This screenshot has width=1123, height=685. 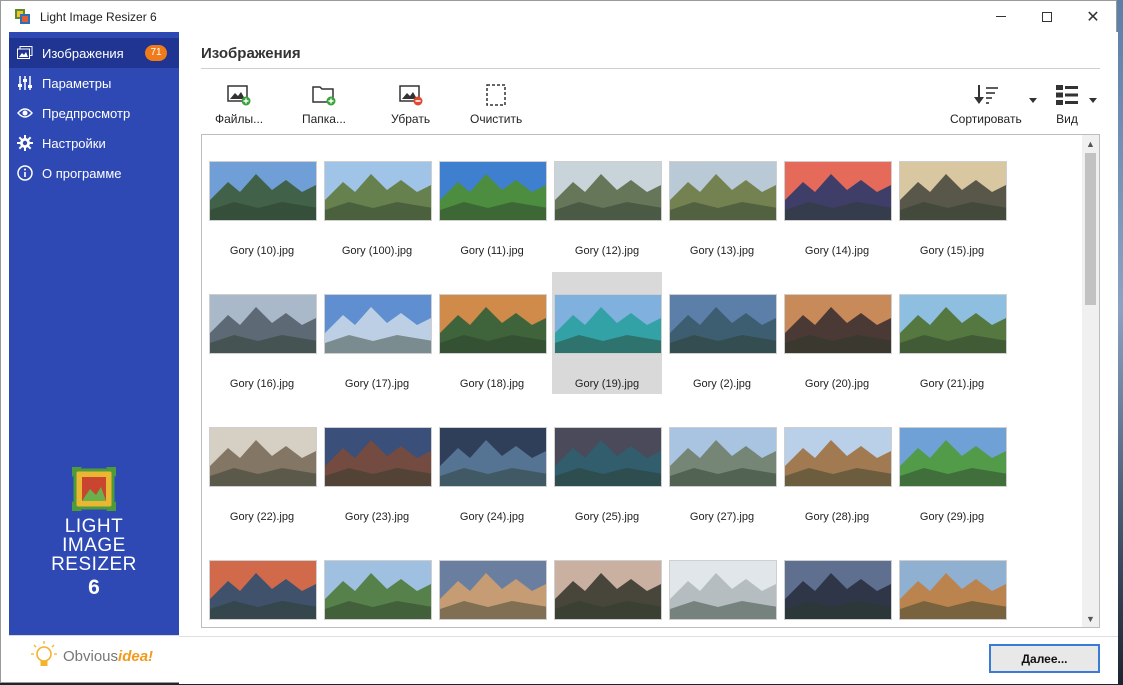 I want to click on remove-image-icon, so click(x=411, y=95).